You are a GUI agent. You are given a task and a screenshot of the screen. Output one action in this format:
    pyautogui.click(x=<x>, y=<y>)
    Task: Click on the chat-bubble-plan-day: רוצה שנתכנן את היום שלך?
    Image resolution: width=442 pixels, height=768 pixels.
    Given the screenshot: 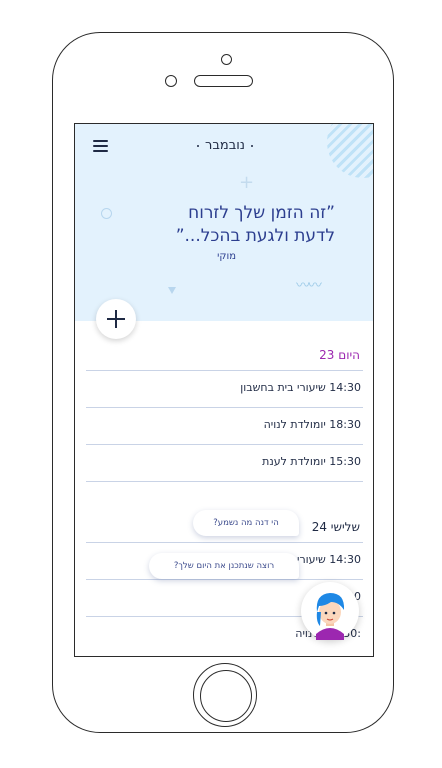 What is the action you would take?
    pyautogui.click(x=224, y=566)
    